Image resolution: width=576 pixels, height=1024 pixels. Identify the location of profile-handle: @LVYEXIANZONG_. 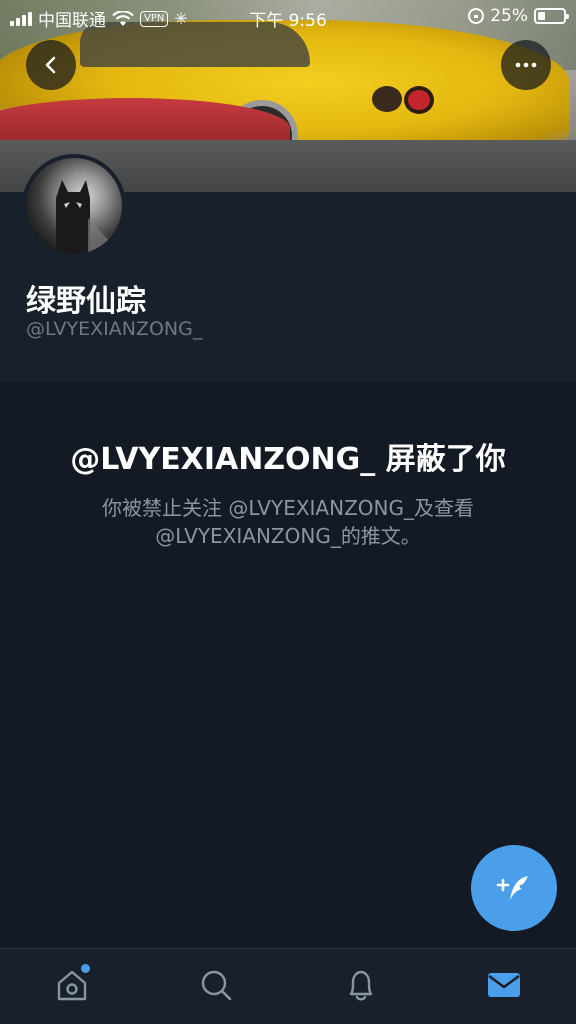
(114, 329).